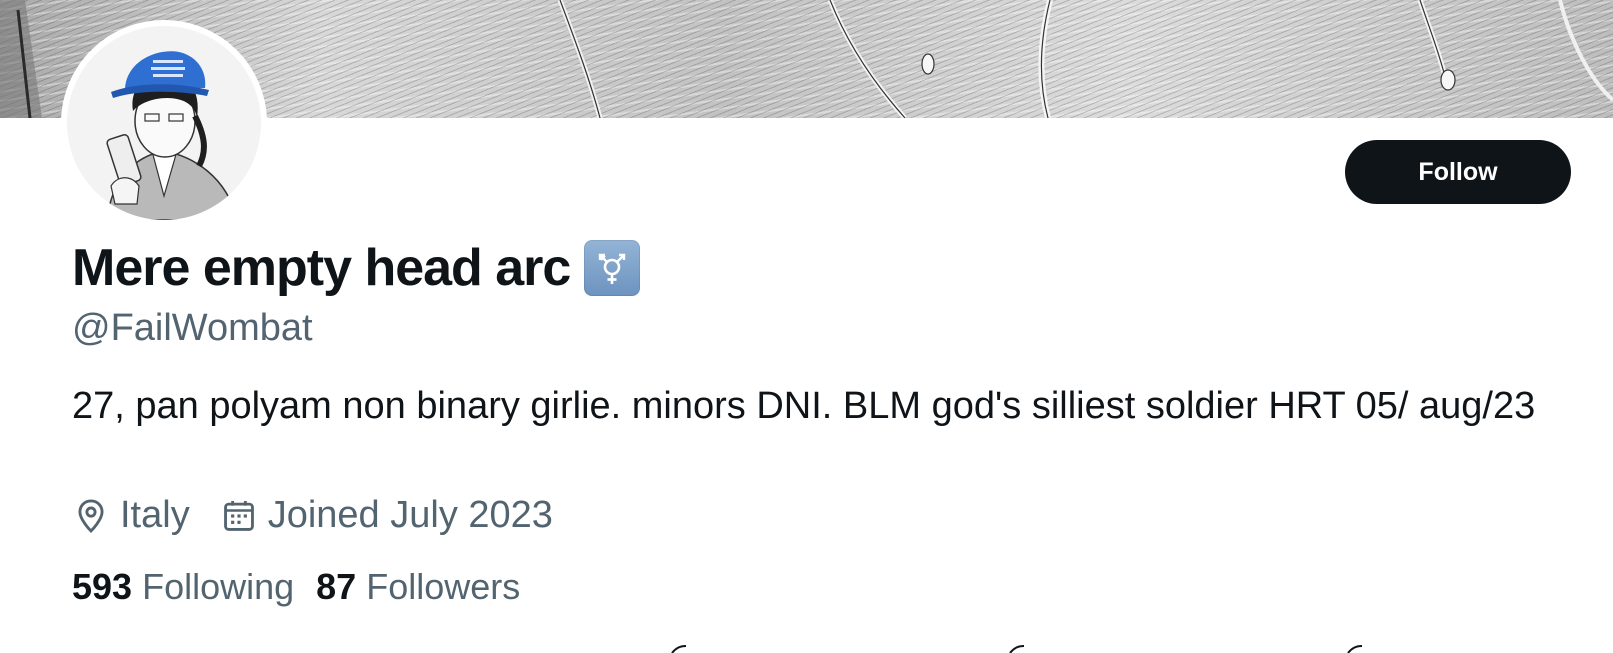 This screenshot has width=1613, height=653. I want to click on following-label: Following, so click(218, 586).